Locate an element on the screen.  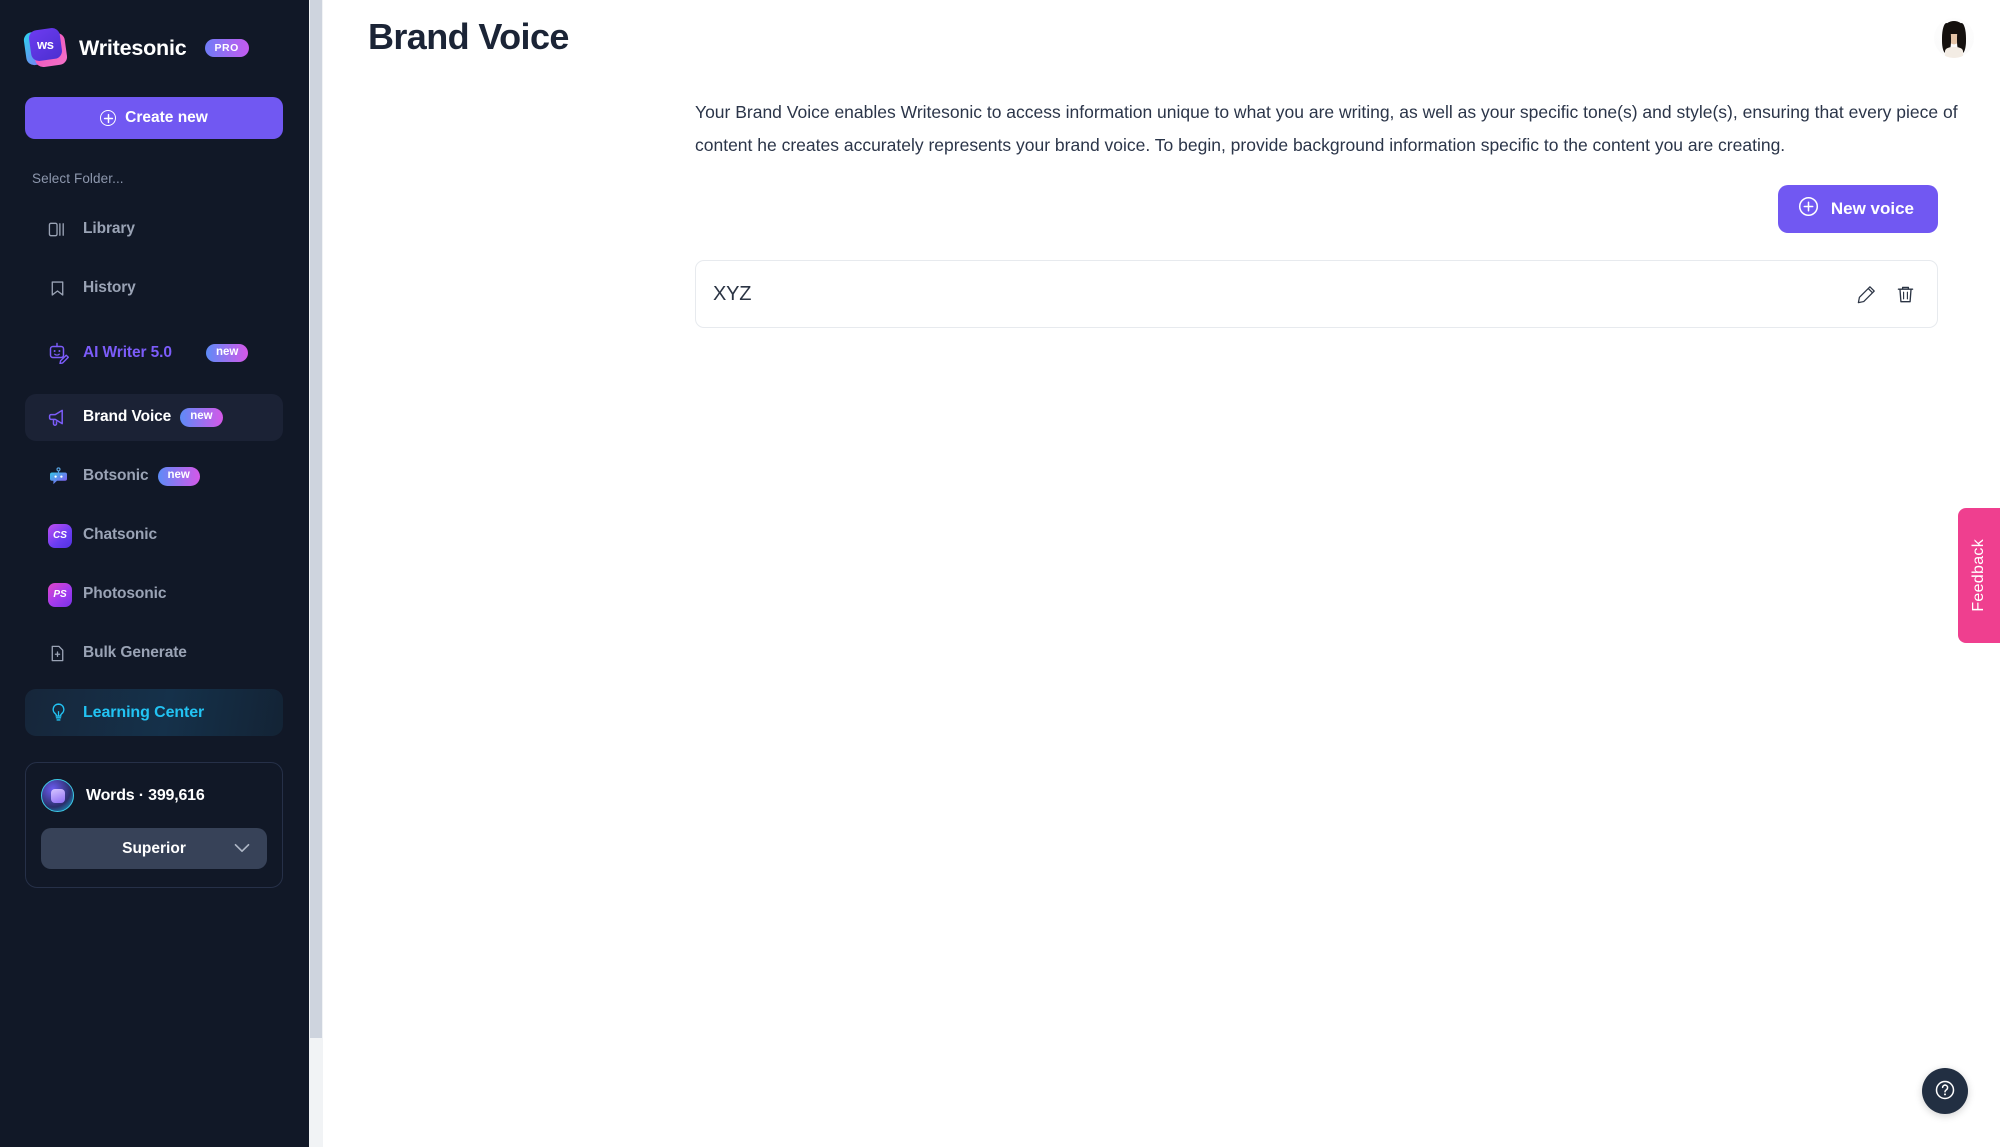
writesonic-logo-icon: ws is located at coordinates (45, 48).